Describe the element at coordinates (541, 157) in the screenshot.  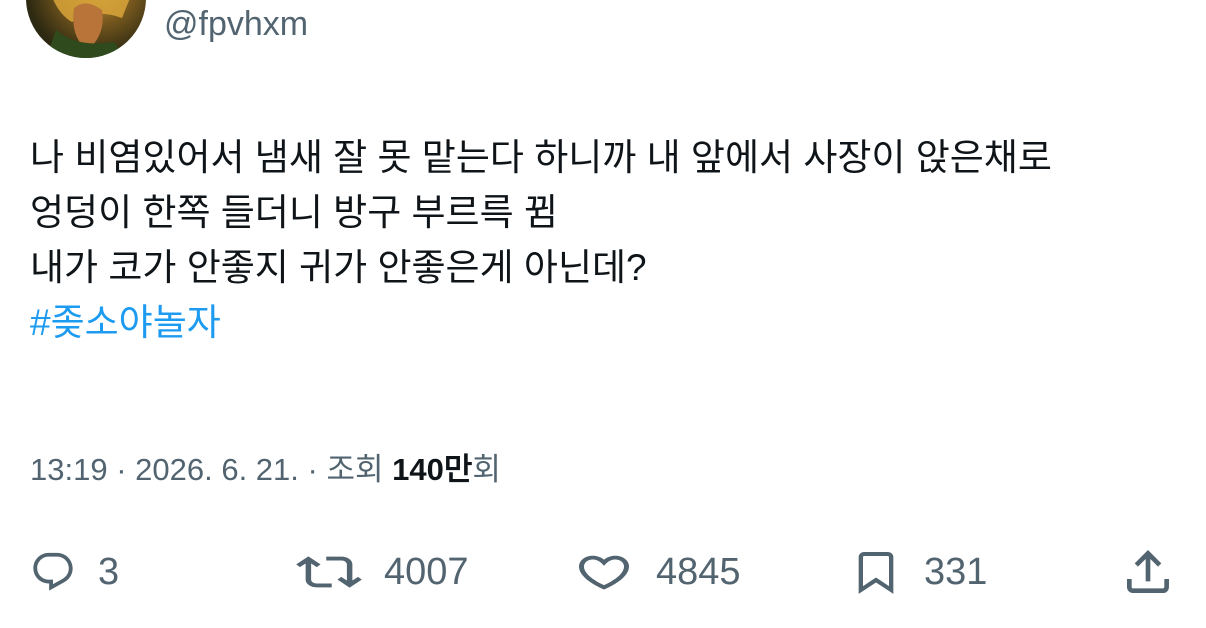
I see `tweet-line: 나 비염있어서 냄새 잘 못 맡는다 하니까 내 앞에서 사장이 앉은채로` at that location.